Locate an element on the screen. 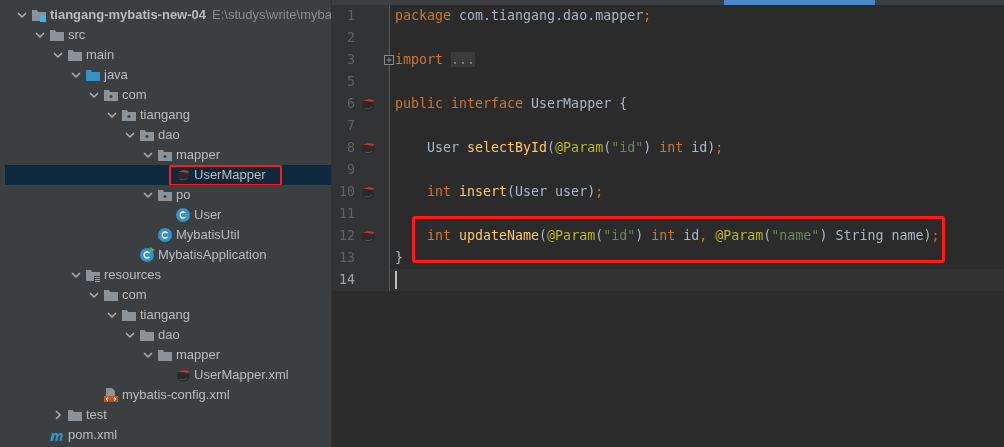  tree-item: UserMapper.xml is located at coordinates (168, 375).